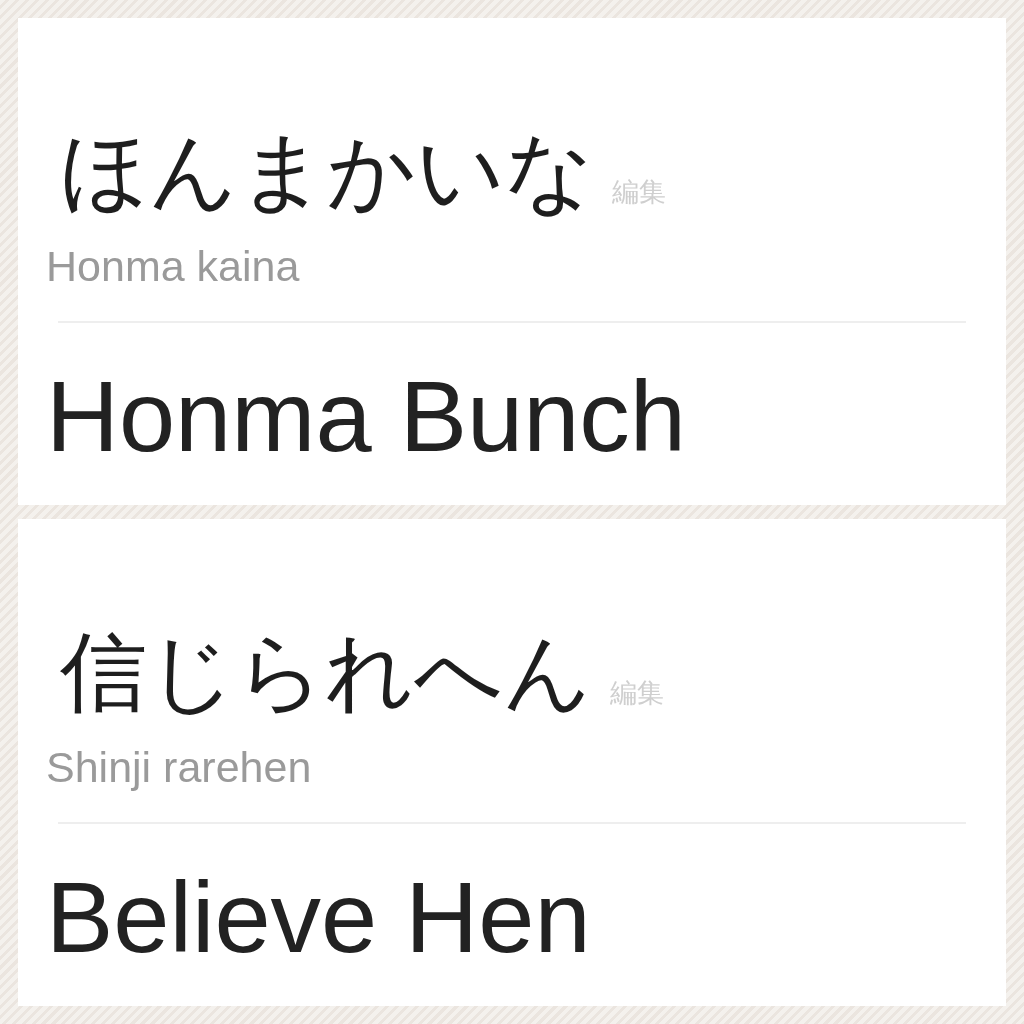  I want to click on romanization-text: Honma kaina, so click(173, 266).